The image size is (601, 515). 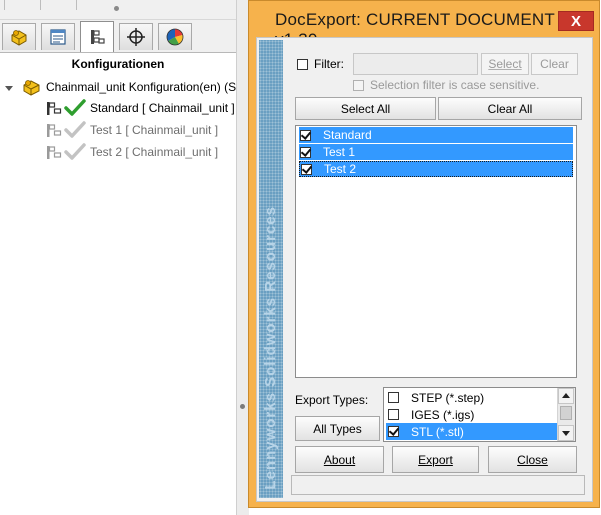 I want to click on list-item-label: Test 1, so click(x=339, y=152).